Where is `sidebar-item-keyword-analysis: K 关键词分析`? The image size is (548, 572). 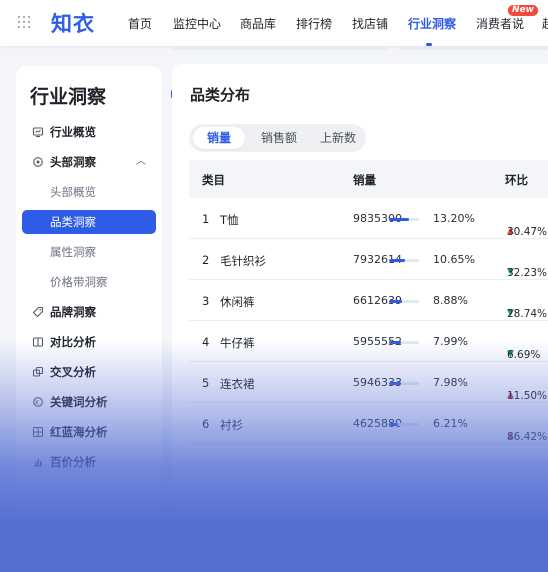
sidebar-item-keyword-analysis: K 关键词分析 is located at coordinates (89, 402).